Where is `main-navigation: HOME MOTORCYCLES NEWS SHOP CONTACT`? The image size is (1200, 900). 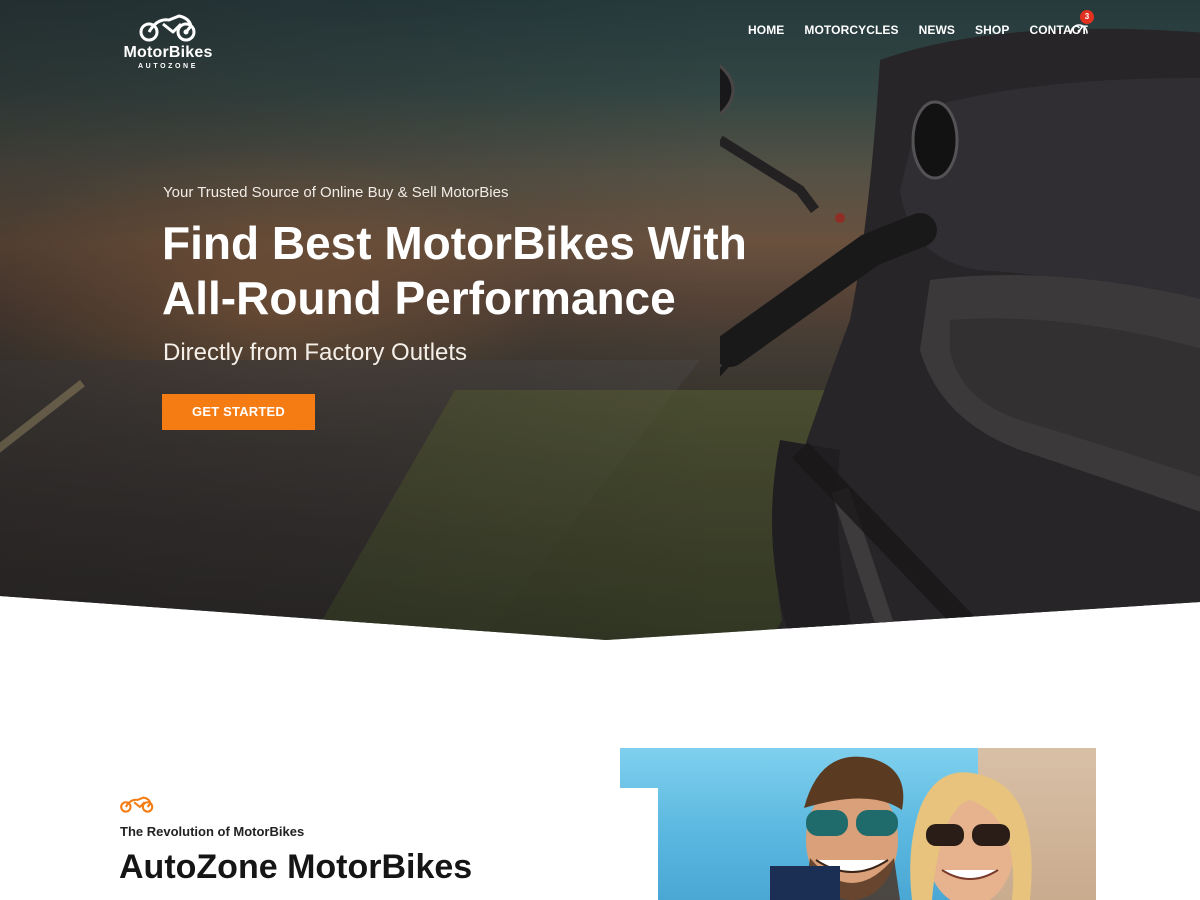
main-navigation: HOME MOTORCYCLES NEWS SHOP CONTACT is located at coordinates (918, 30).